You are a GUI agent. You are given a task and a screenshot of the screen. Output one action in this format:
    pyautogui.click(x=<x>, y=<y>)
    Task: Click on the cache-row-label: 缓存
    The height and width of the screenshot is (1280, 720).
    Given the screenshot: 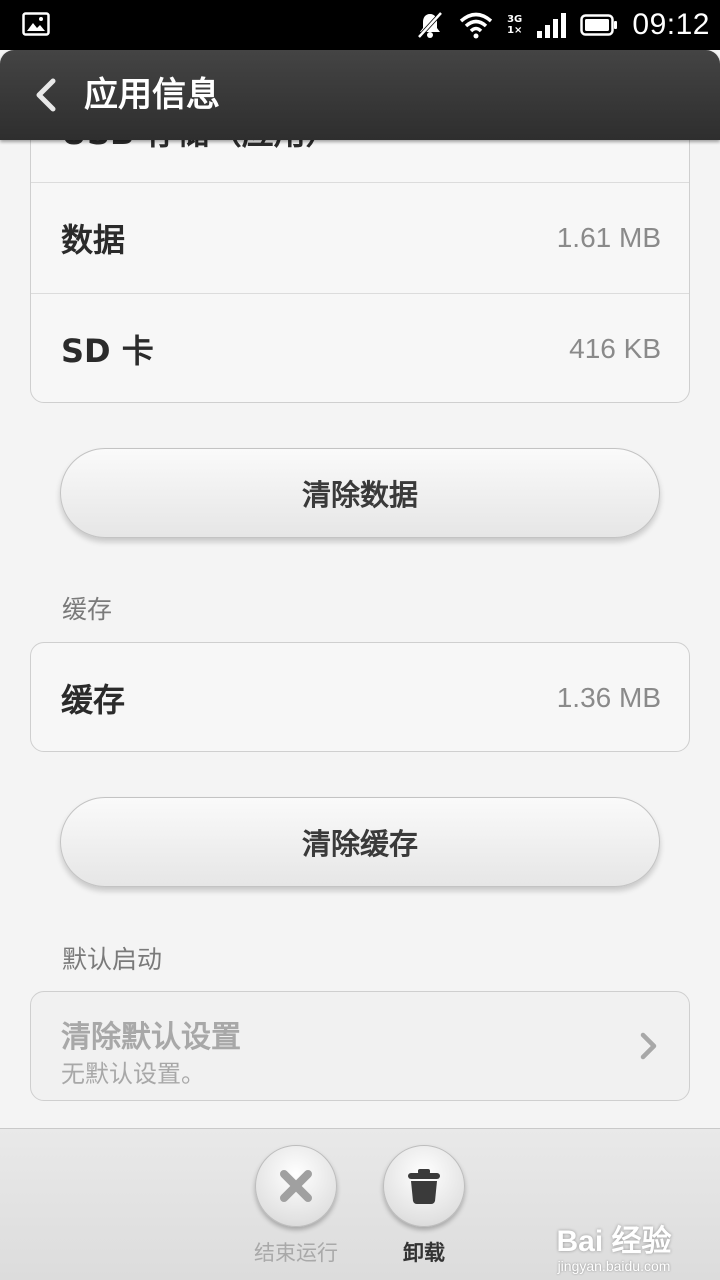 What is the action you would take?
    pyautogui.click(x=93, y=700)
    